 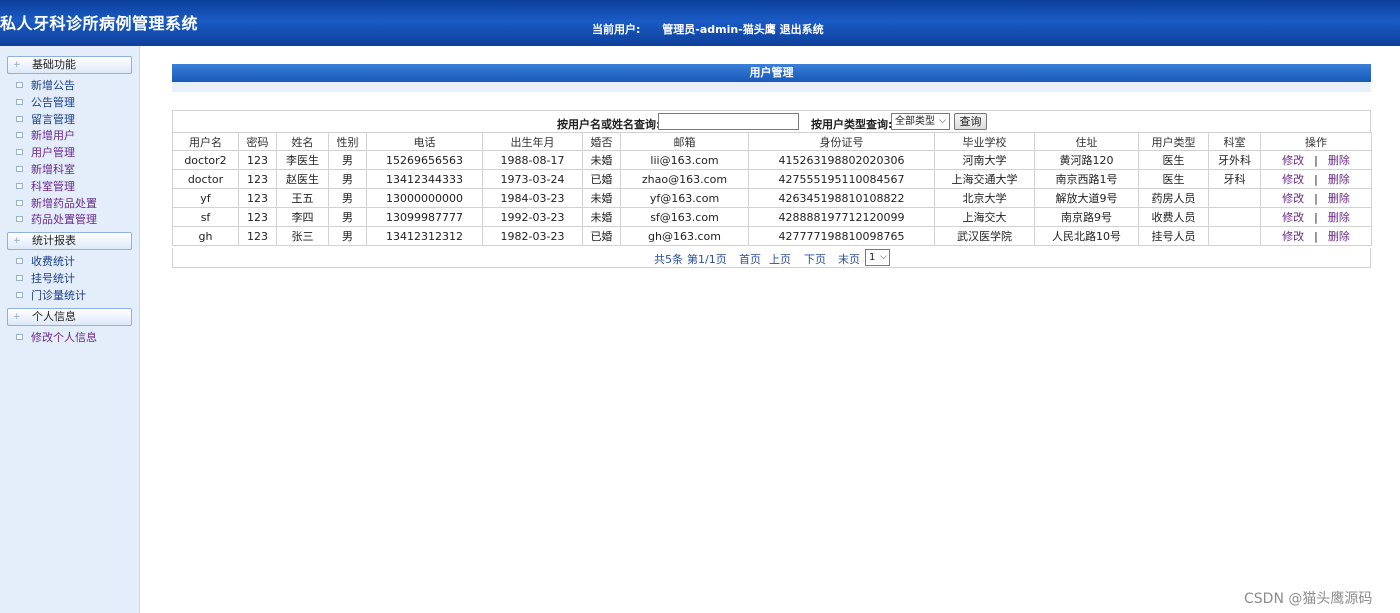 I want to click on pager-total: 共5条, so click(x=668, y=259).